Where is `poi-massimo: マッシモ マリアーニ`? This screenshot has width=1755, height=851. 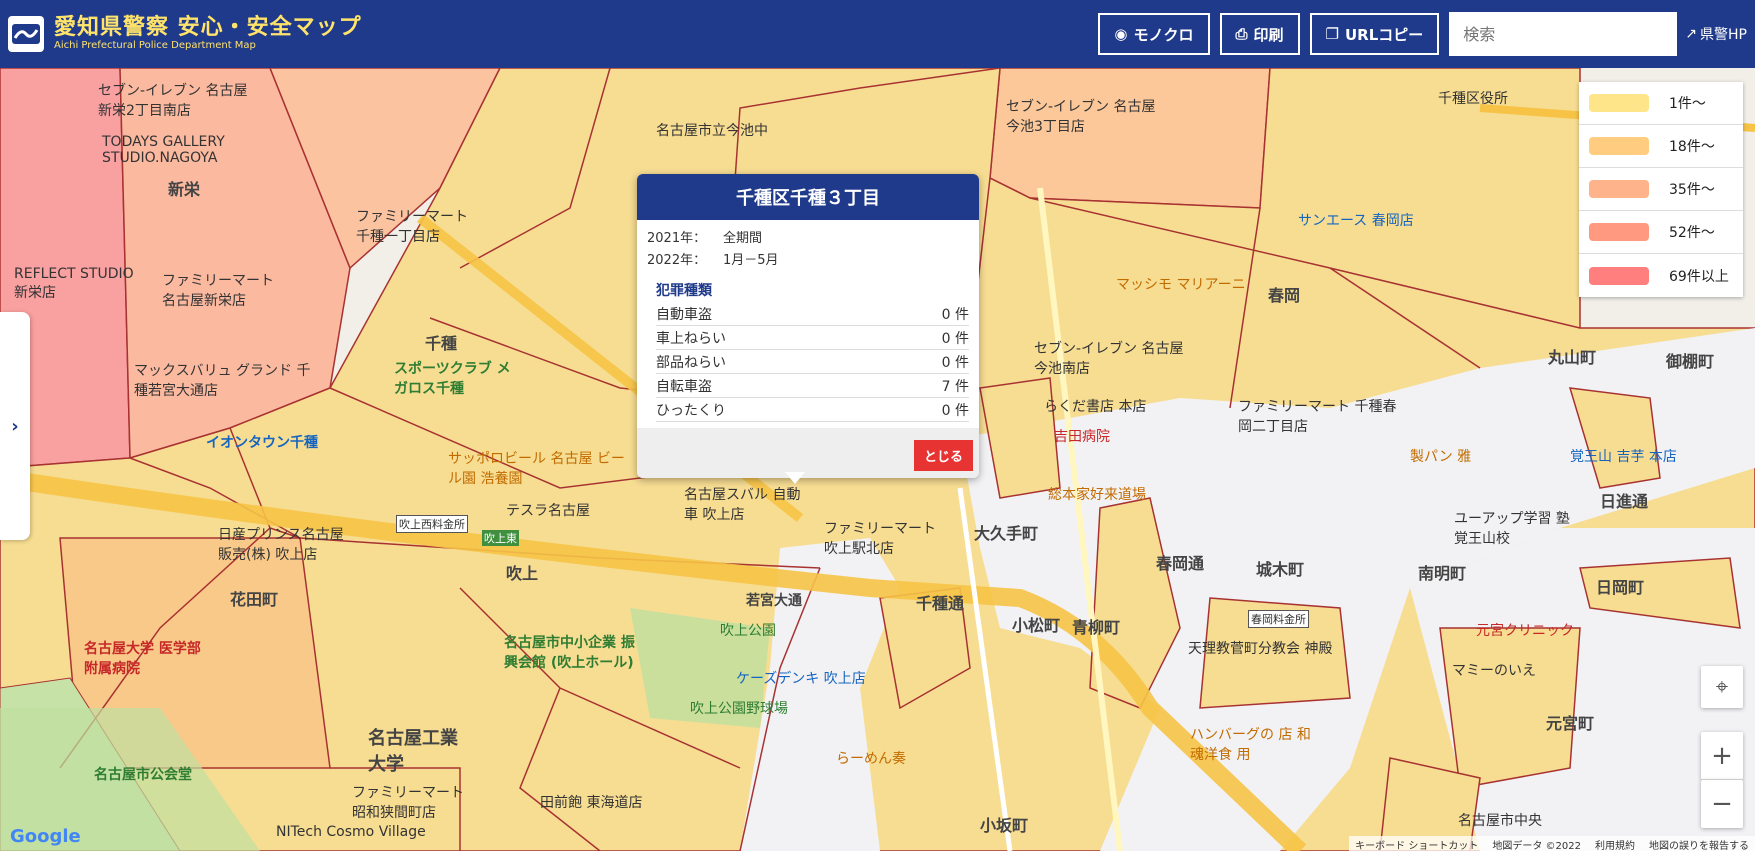 poi-massimo: マッシモ マリアーニ is located at coordinates (1181, 284).